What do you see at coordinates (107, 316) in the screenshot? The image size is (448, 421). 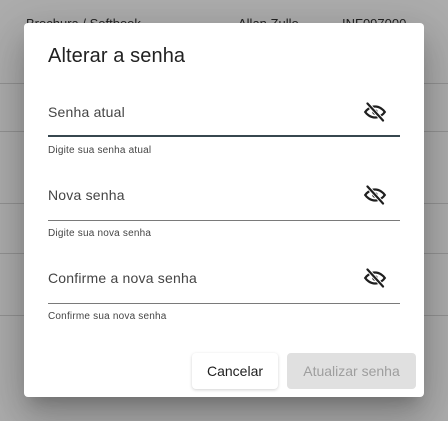 I see `confirm-password-hint: Confirme sua nova senha` at bounding box center [107, 316].